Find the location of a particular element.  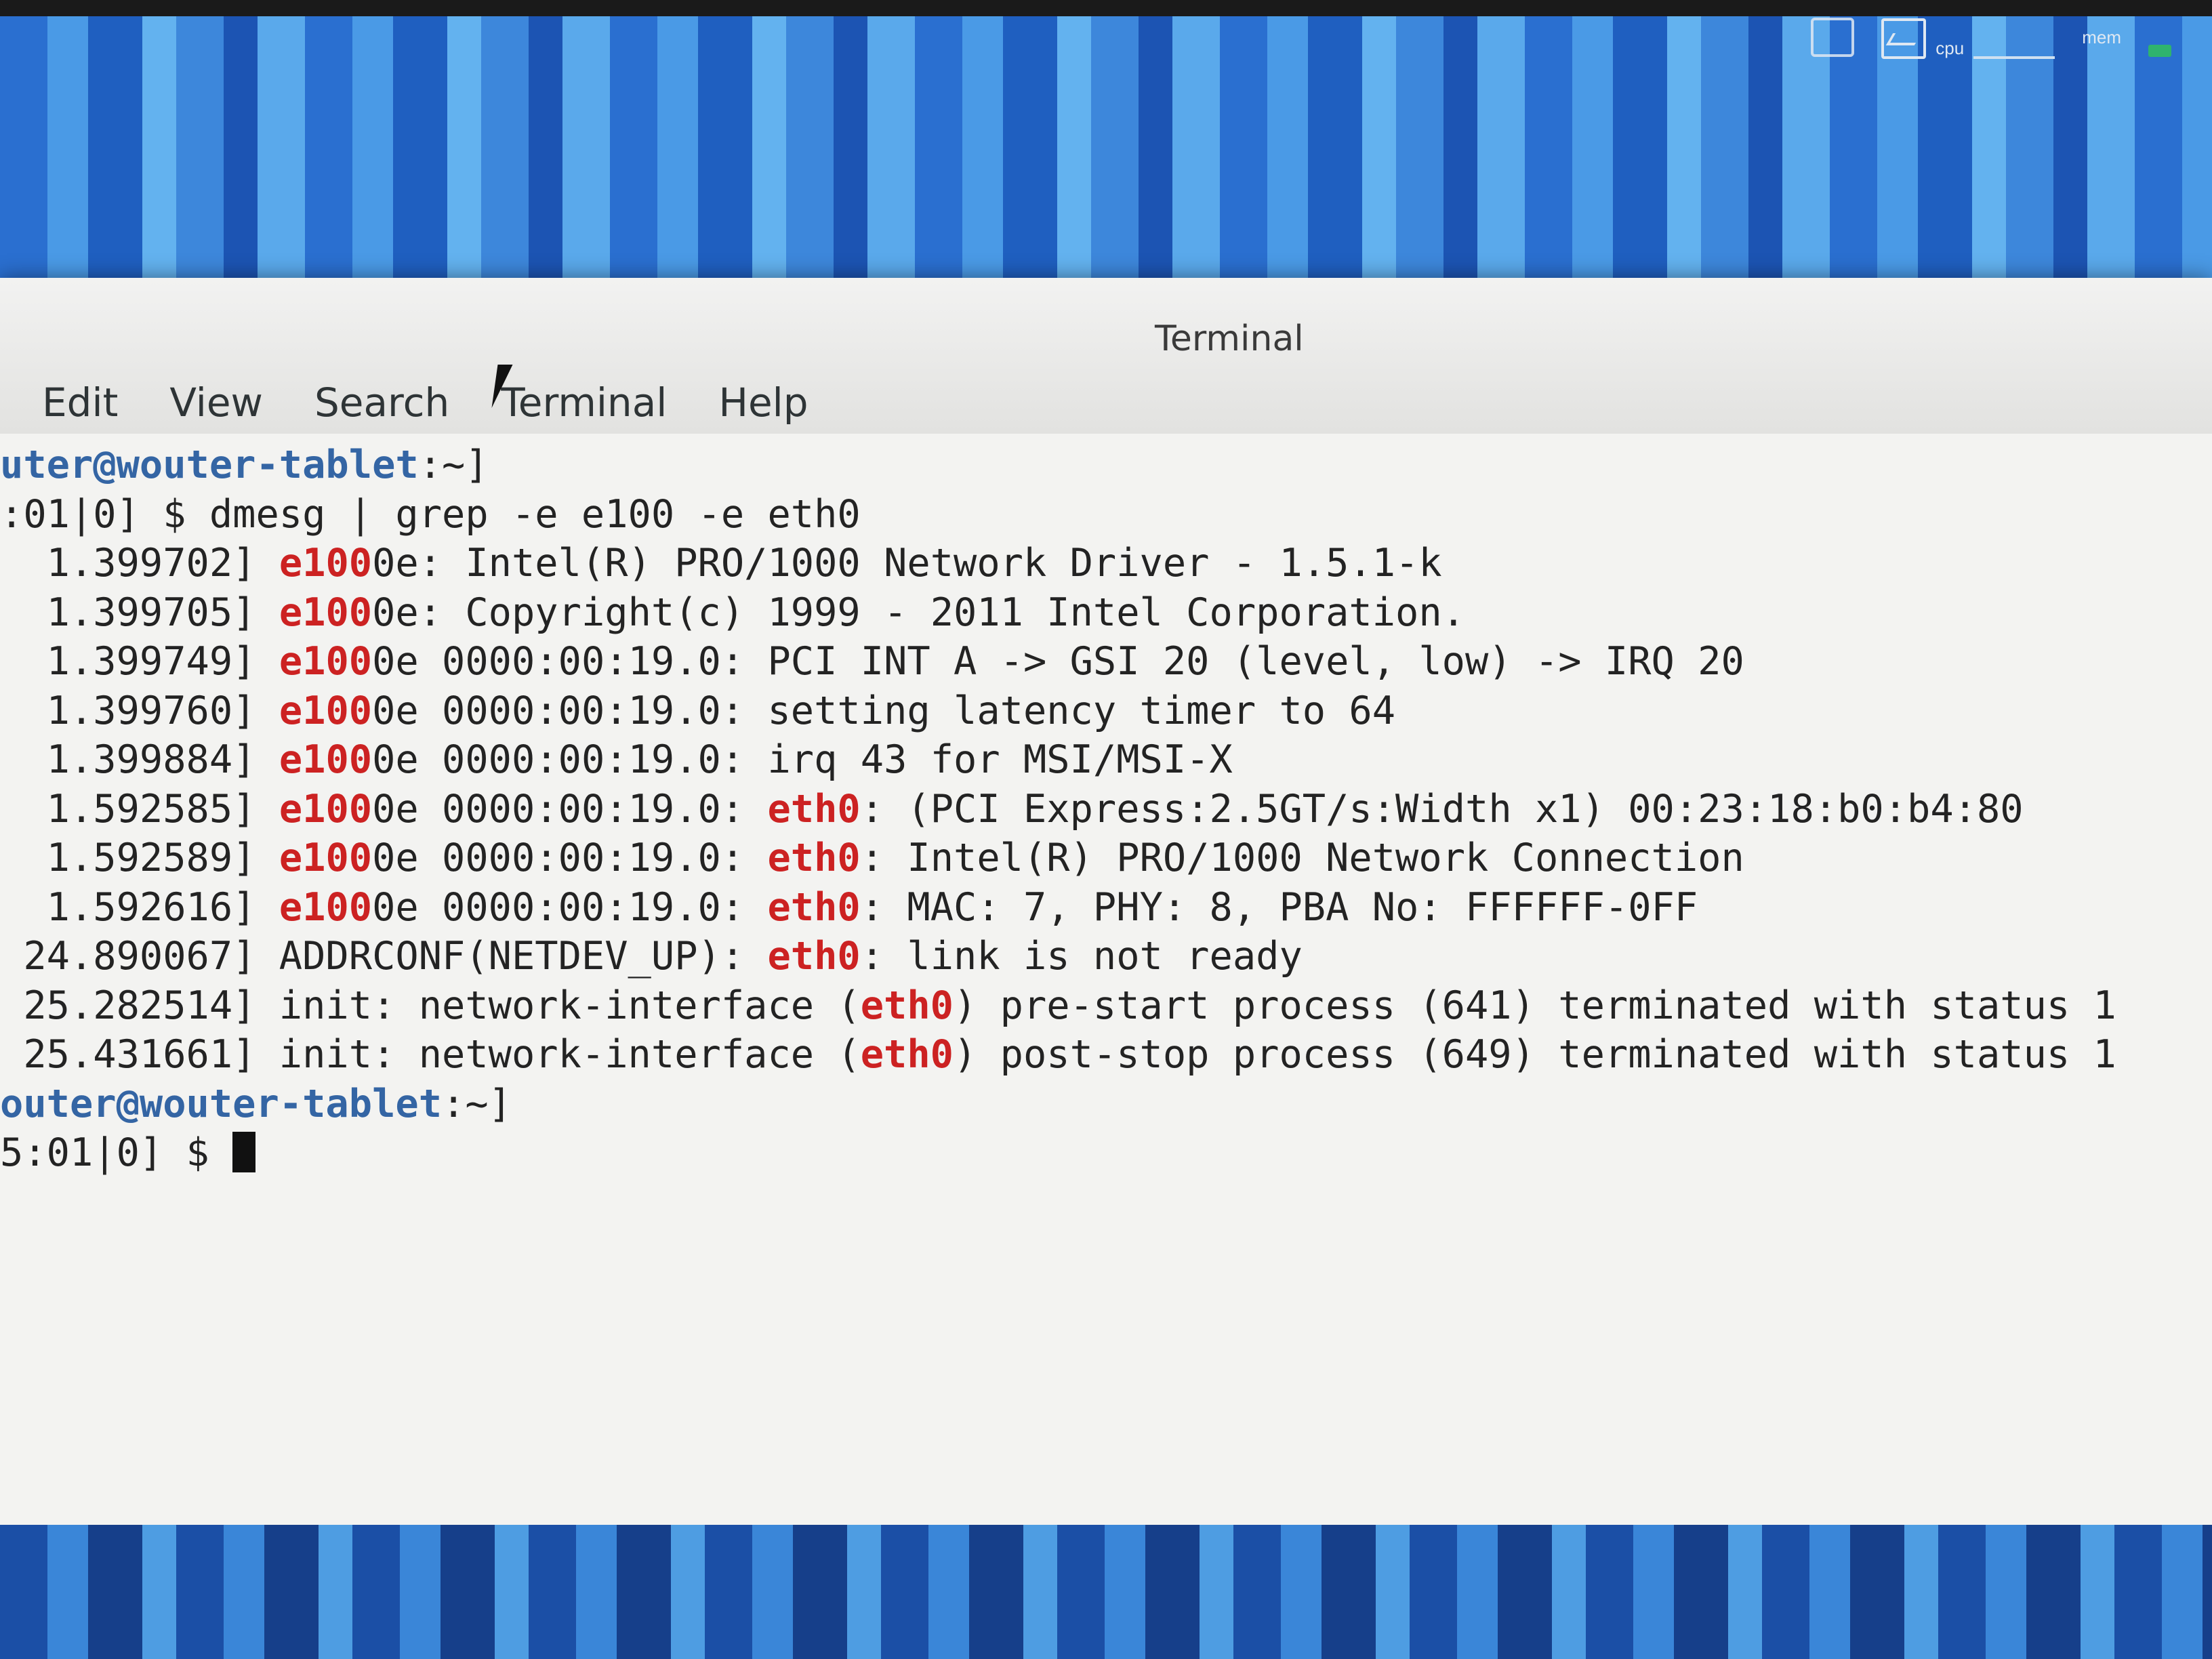

window-titlebar: Terminal Edit View Search Terminal Help is located at coordinates (1106, 356).